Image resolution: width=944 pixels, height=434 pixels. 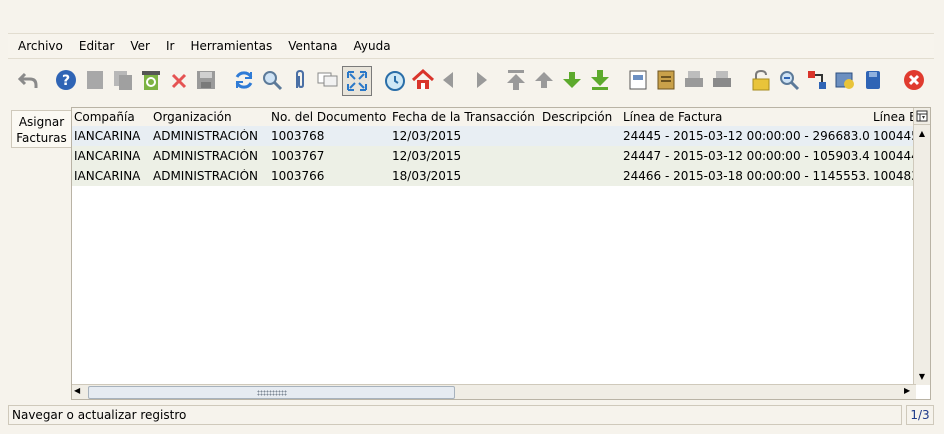 What do you see at coordinates (894, 117) in the screenshot?
I see `column-header-linea-e: Línea E` at bounding box center [894, 117].